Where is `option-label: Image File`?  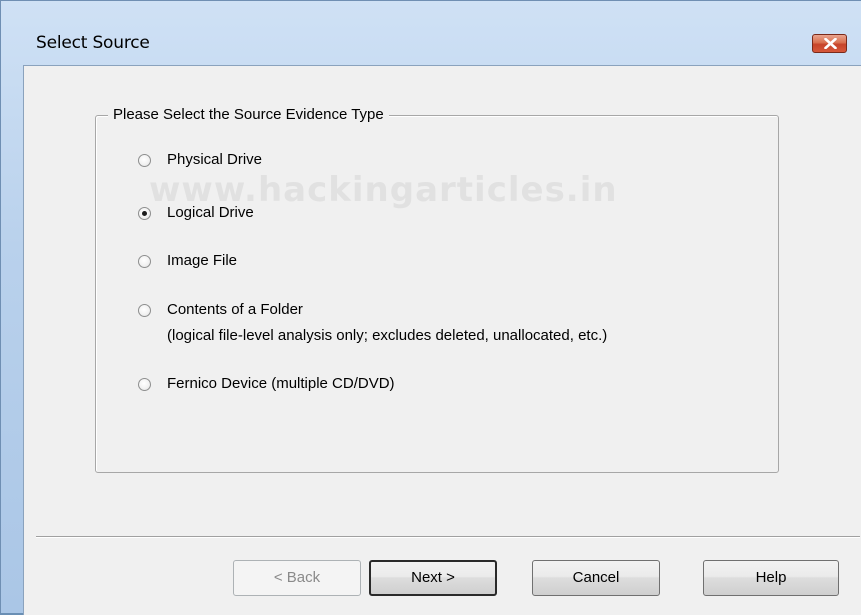
option-label: Image File is located at coordinates (202, 260).